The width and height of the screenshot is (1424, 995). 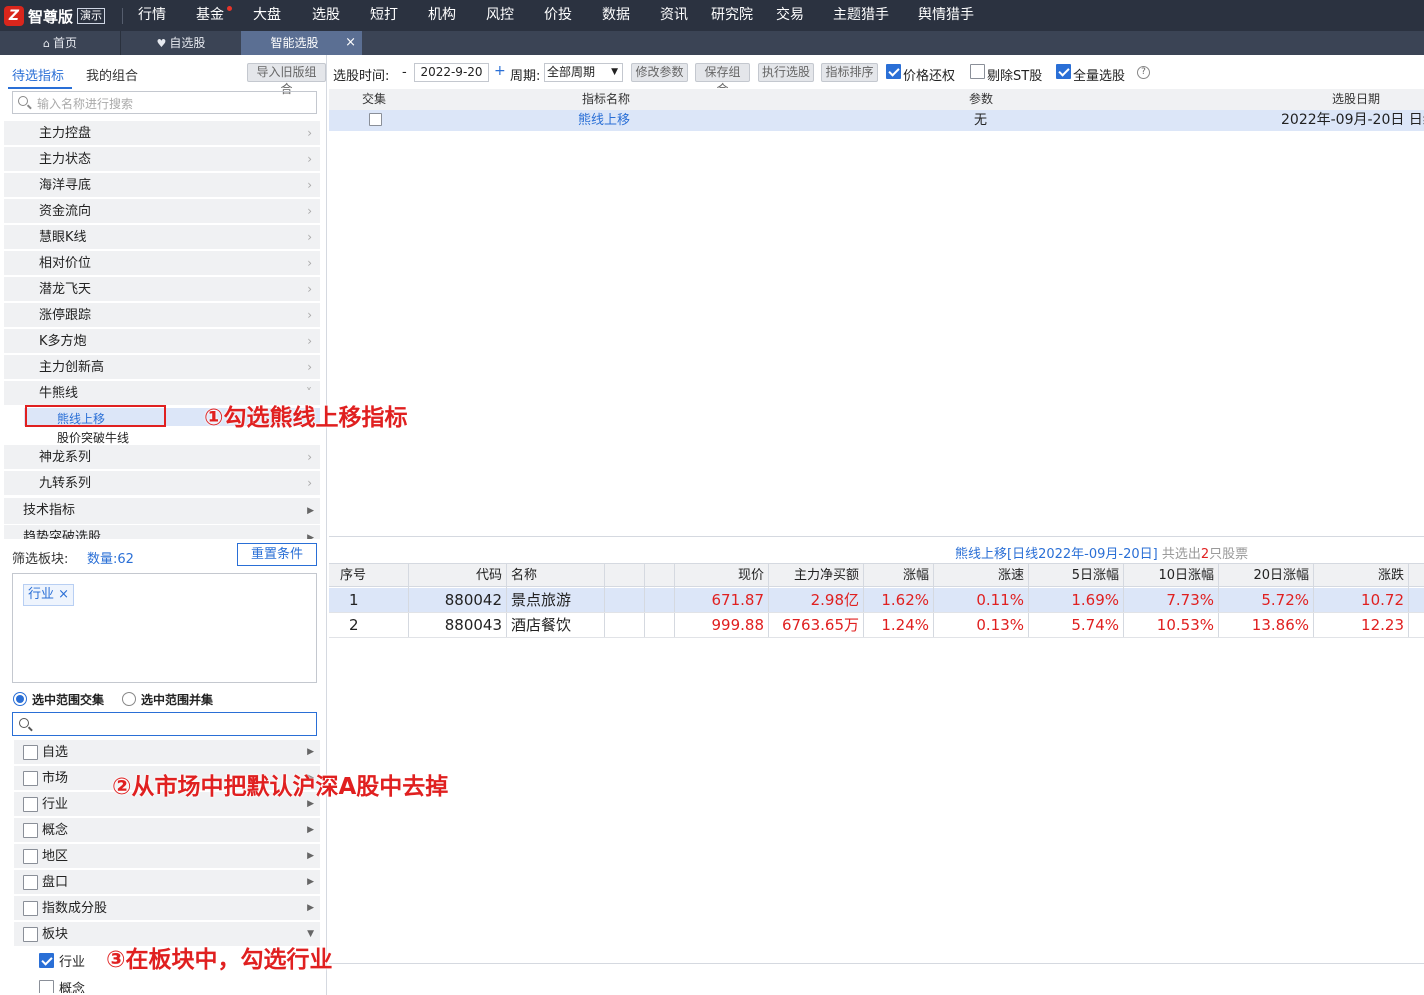 I want to click on sub-item-price-break-bull: 股价突破牛线, so click(x=93, y=437).